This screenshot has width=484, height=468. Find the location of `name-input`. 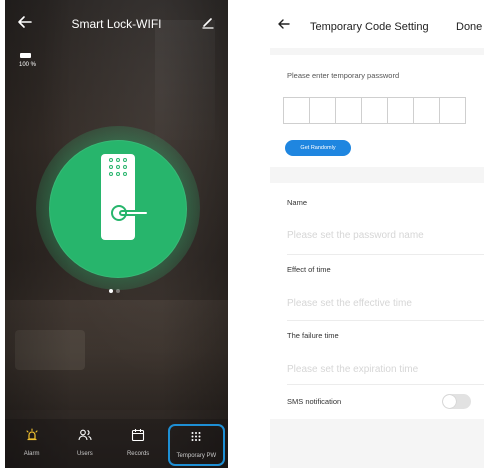

name-input is located at coordinates (382, 235).